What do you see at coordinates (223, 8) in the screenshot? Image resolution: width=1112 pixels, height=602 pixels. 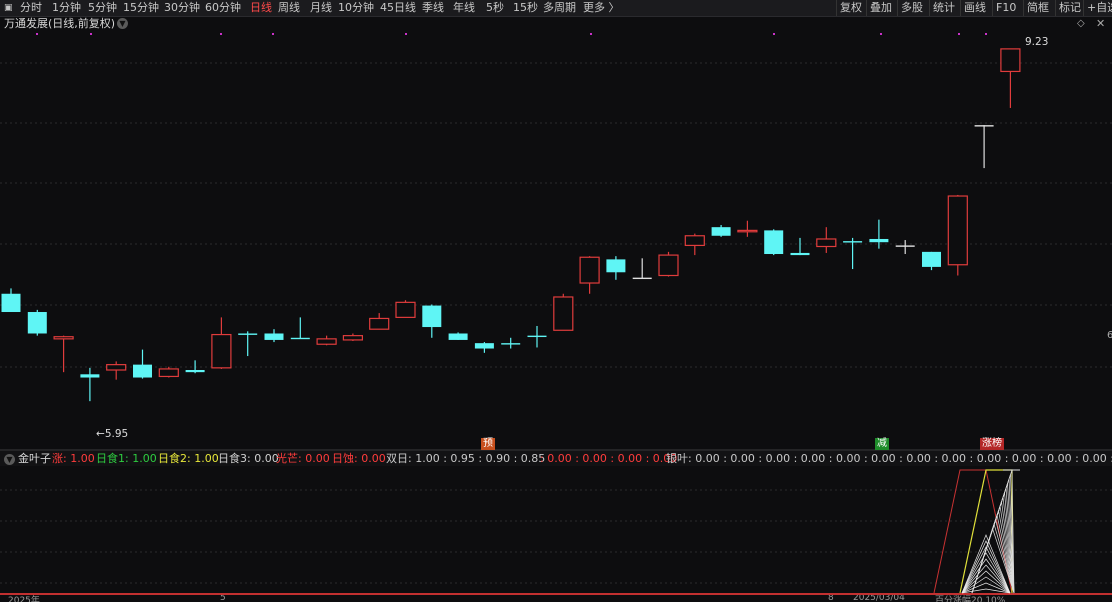 I see `tab-period-5: 60分钟` at bounding box center [223, 8].